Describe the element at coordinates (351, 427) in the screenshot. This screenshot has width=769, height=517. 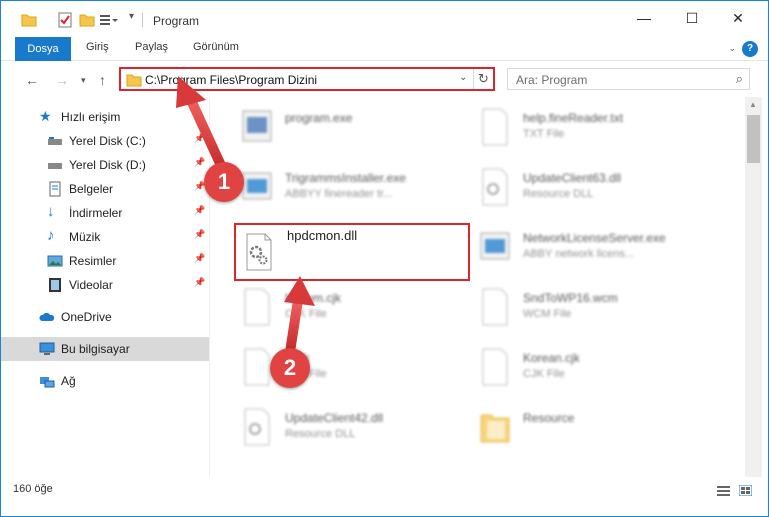
I see `file-item: UpdateClient42.dll Resource DLL` at that location.